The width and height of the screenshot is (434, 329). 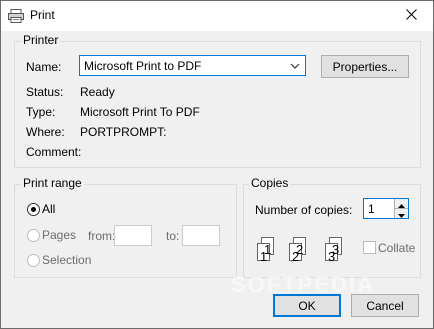 I want to click on printer-name-select: Microsoft Print to PDF, so click(x=192, y=65).